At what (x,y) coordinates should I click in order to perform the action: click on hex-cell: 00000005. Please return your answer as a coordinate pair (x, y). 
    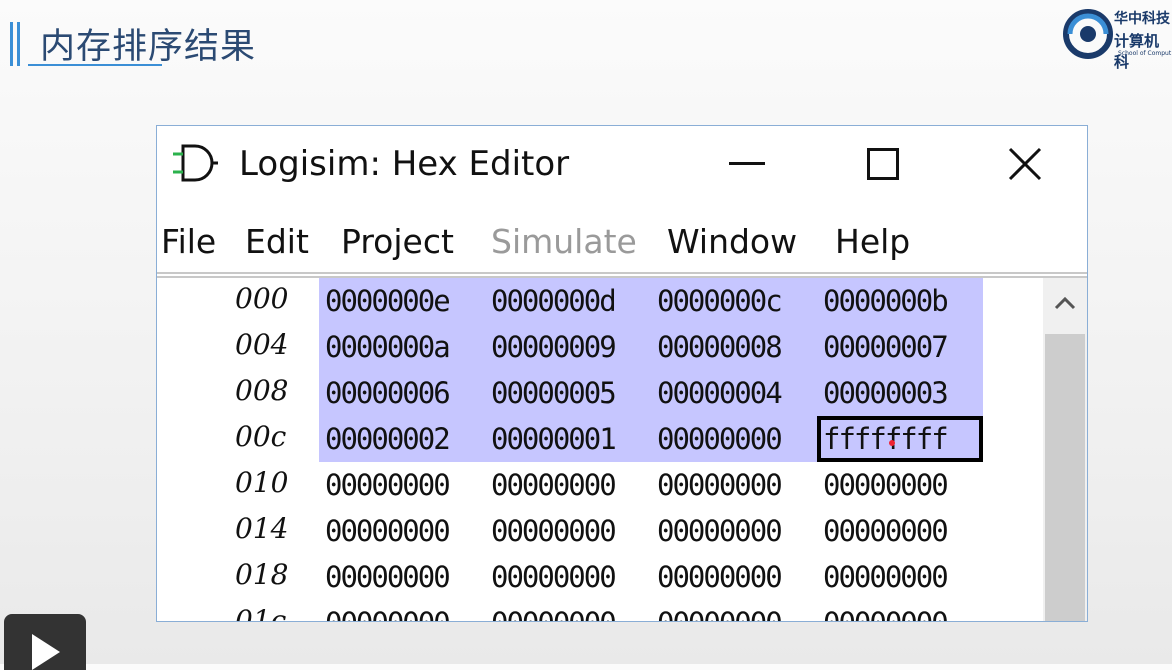
    Looking at the image, I should click on (568, 393).